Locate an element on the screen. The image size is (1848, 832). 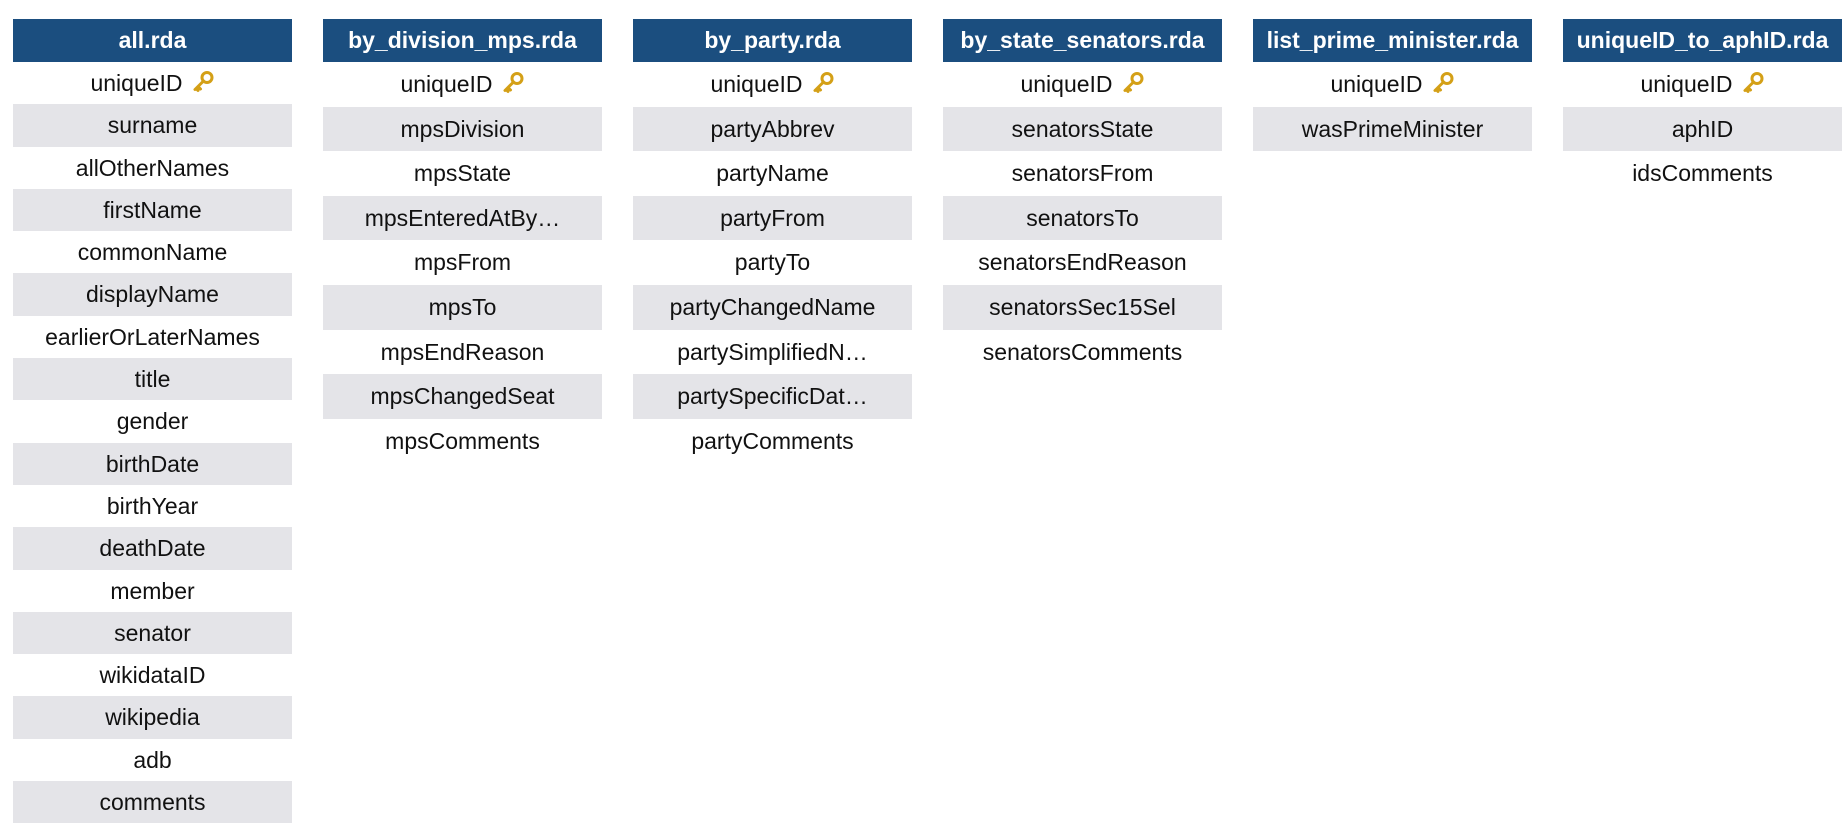
field-name: mpsTo is located at coordinates (462, 306).